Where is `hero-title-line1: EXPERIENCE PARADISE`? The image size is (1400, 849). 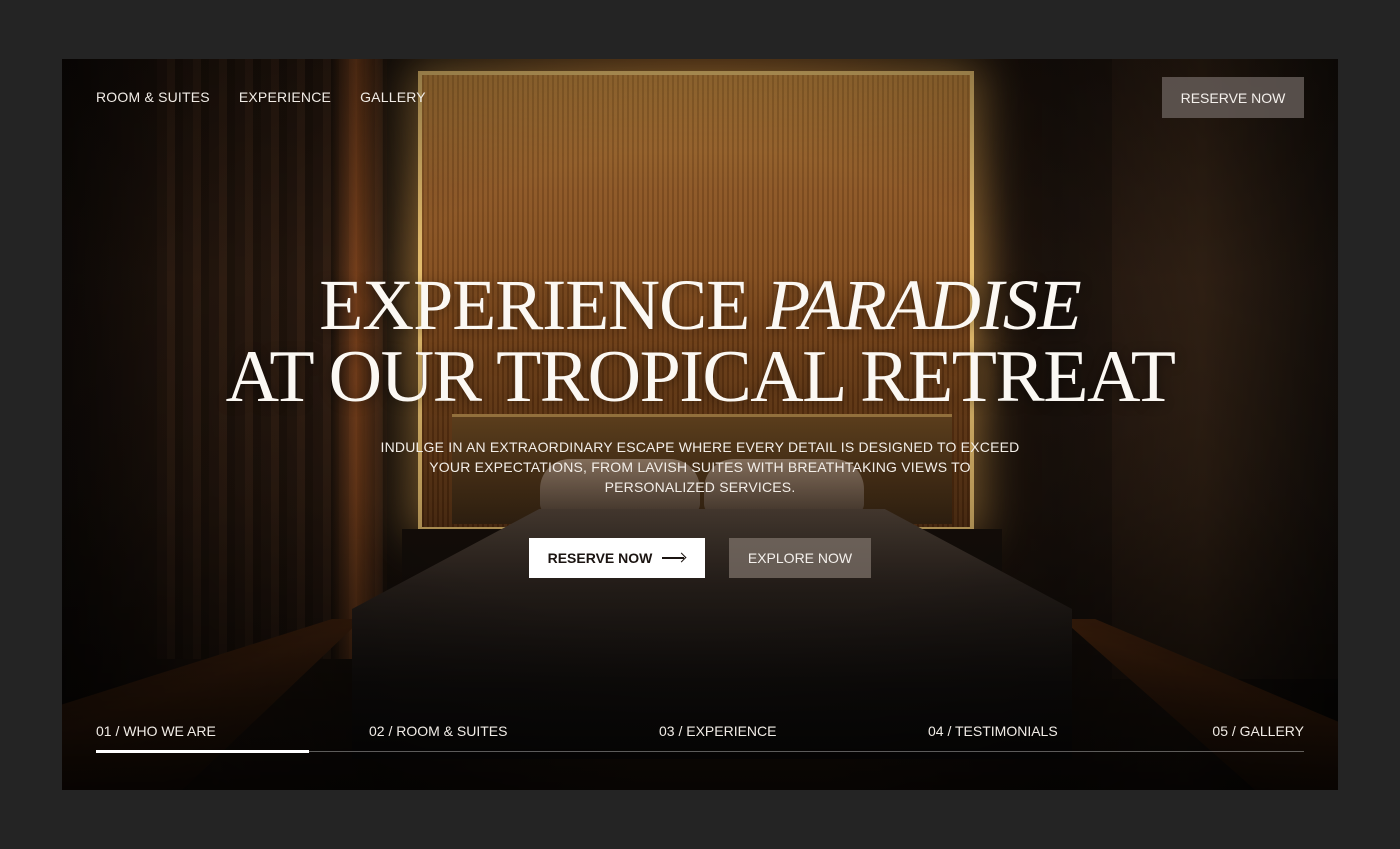
hero-title-line1: EXPERIENCE PARADISE is located at coordinates (700, 305).